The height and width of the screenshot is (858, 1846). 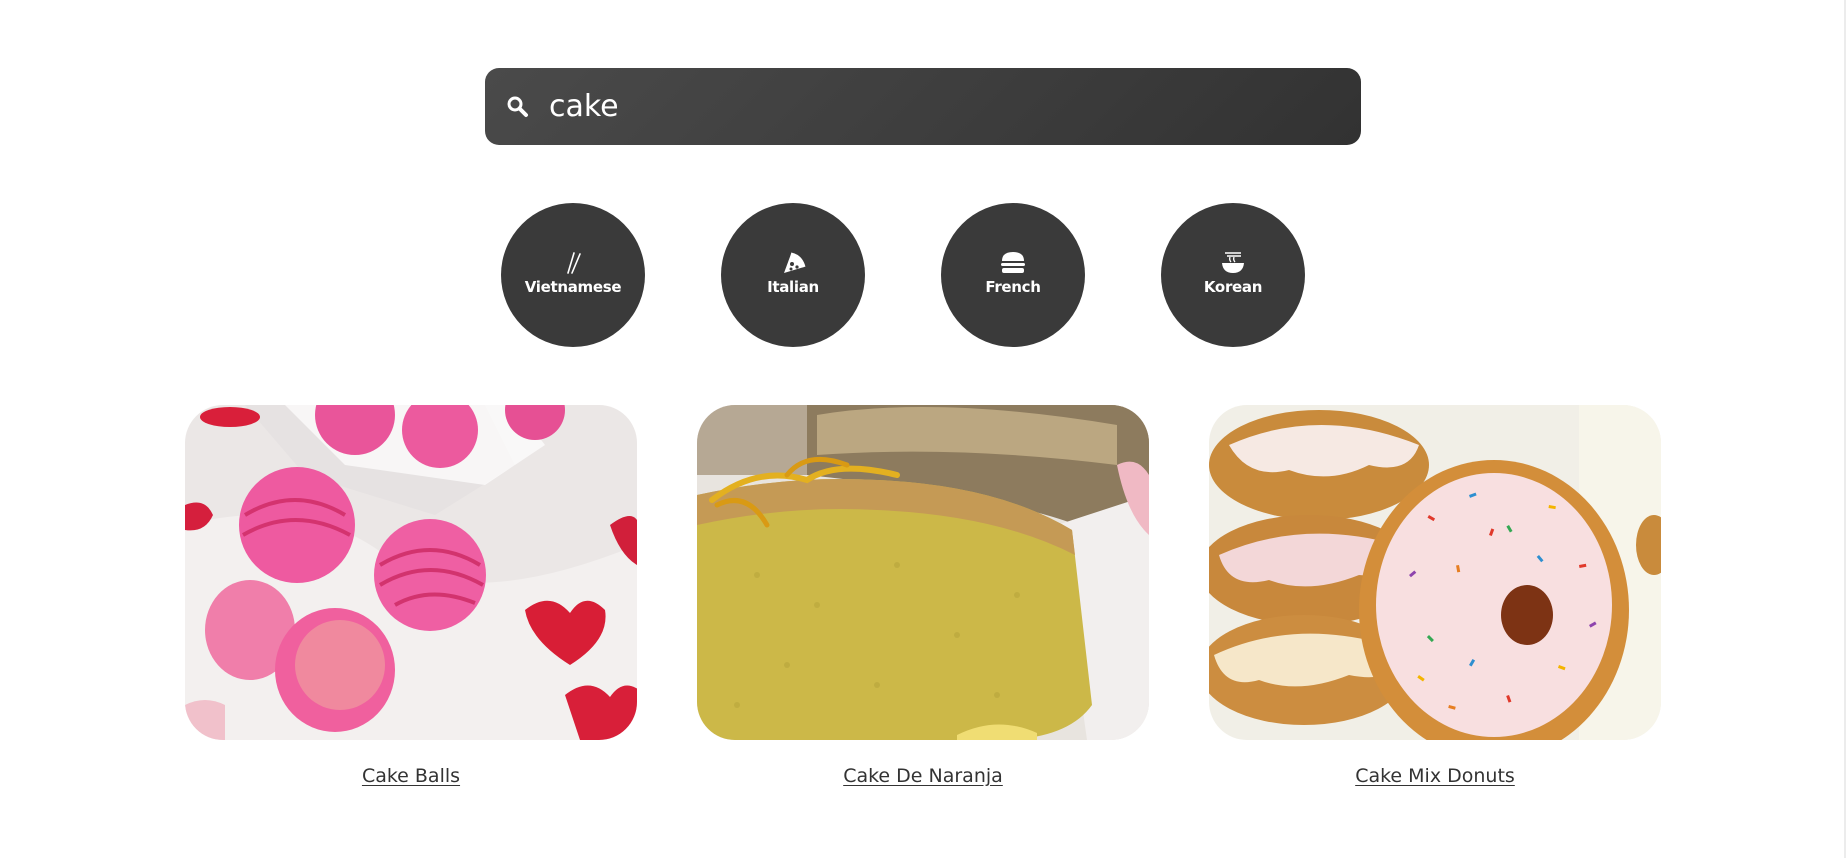 I want to click on noodle-bowl-icon, so click(x=1233, y=263).